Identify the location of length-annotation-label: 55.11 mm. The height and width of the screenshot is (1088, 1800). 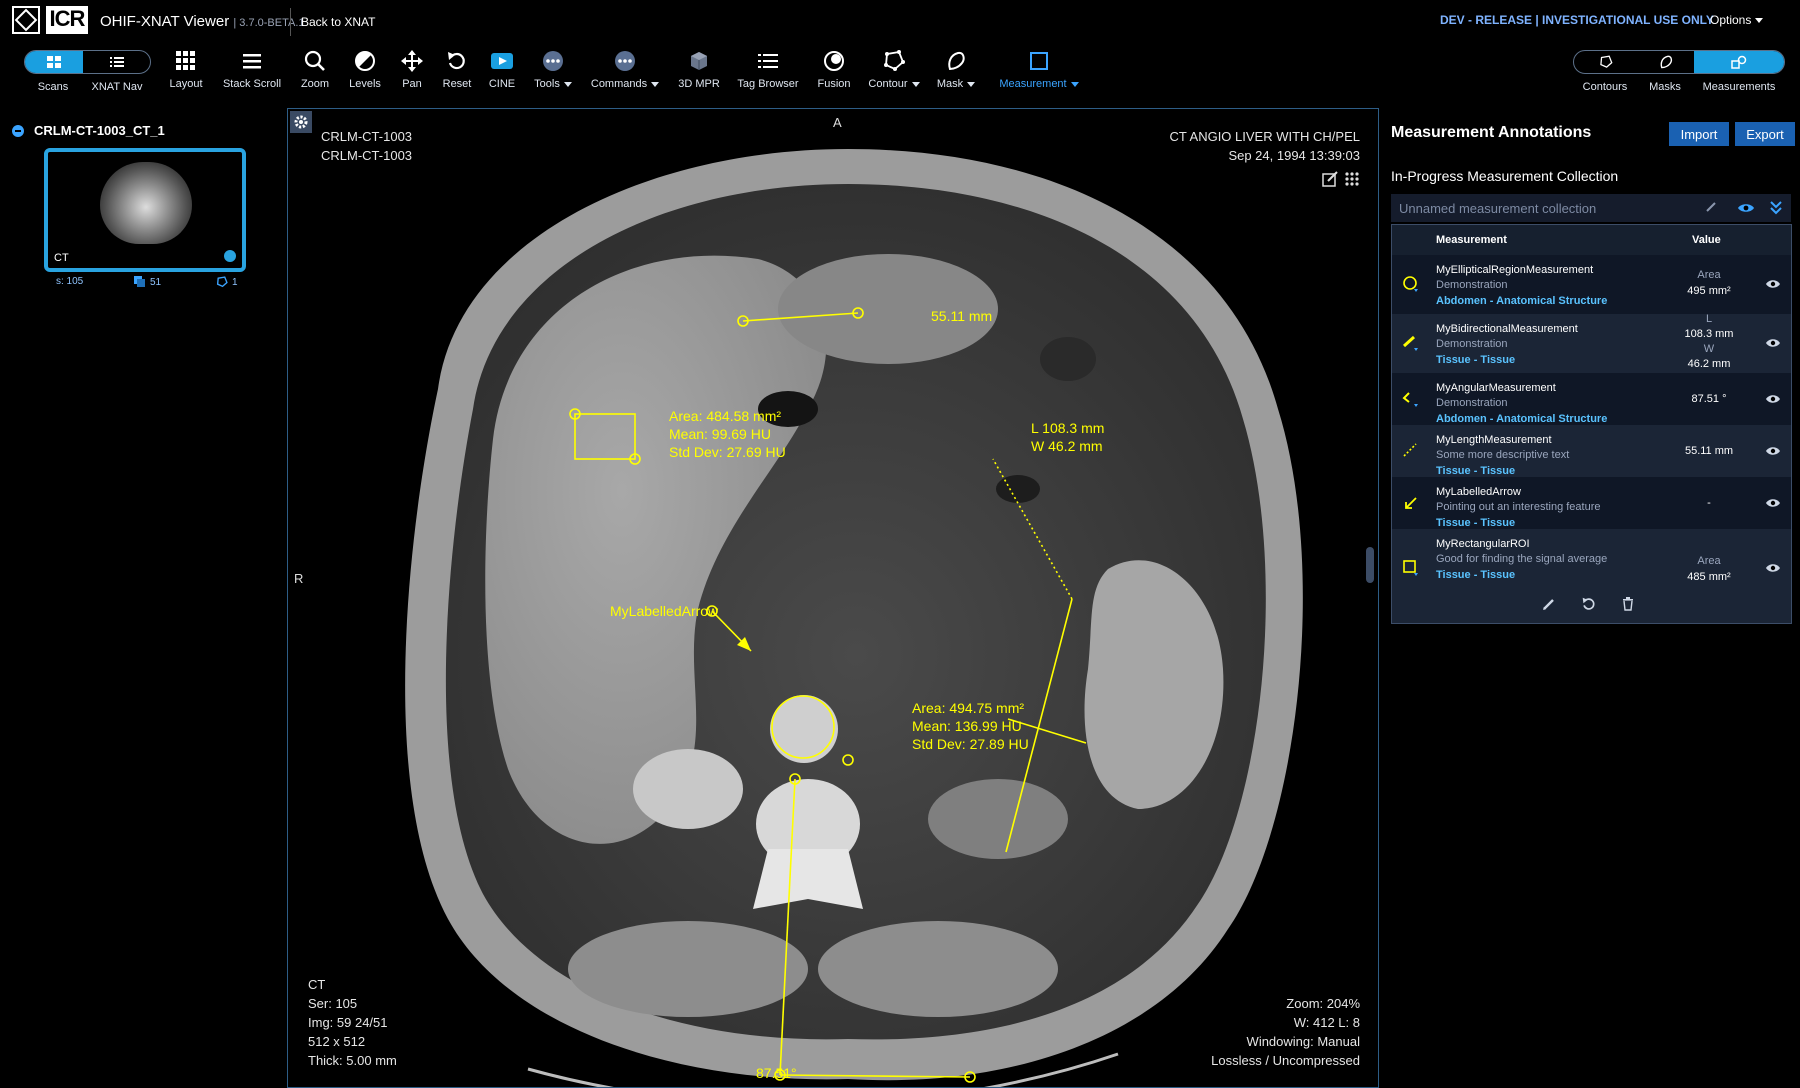
(961, 316).